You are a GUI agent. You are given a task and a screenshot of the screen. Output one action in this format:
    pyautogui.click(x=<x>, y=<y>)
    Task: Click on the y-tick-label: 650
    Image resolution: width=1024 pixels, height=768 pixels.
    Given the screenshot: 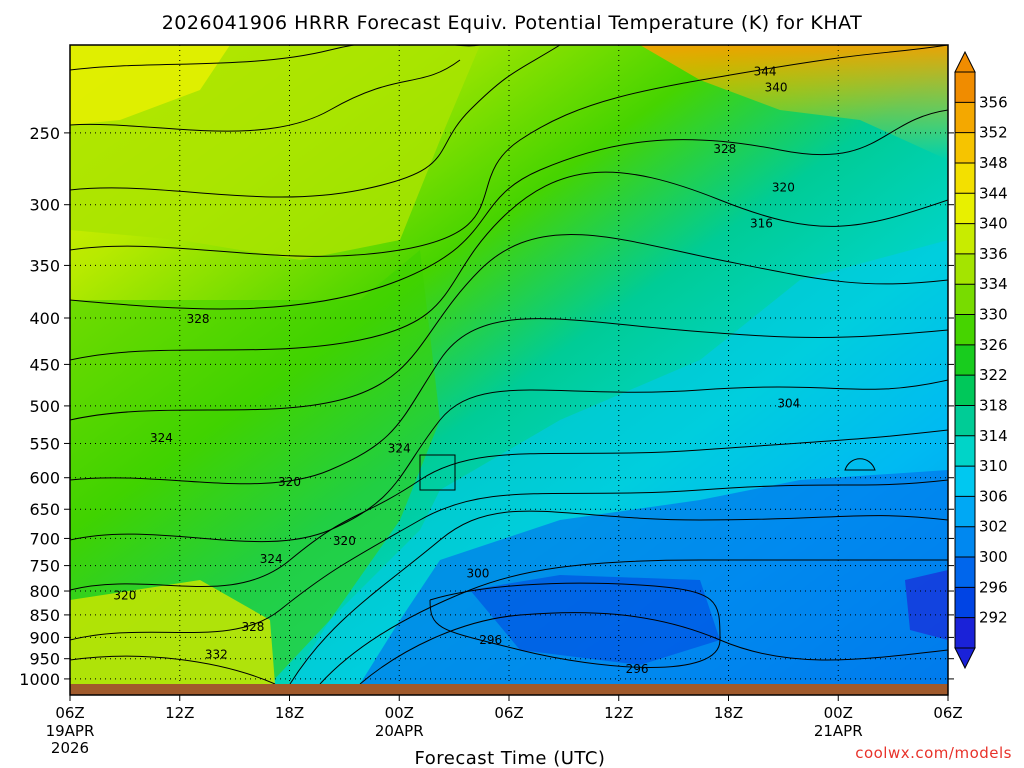 What is the action you would take?
    pyautogui.click(x=44, y=509)
    